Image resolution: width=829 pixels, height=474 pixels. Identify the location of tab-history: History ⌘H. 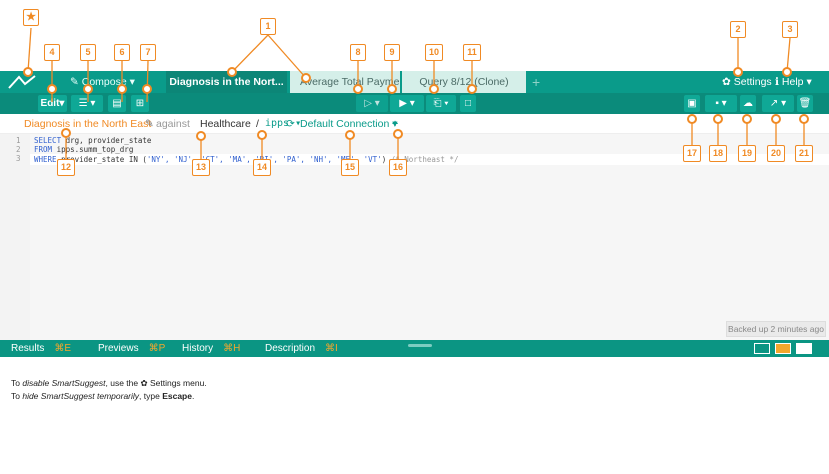
(211, 348).